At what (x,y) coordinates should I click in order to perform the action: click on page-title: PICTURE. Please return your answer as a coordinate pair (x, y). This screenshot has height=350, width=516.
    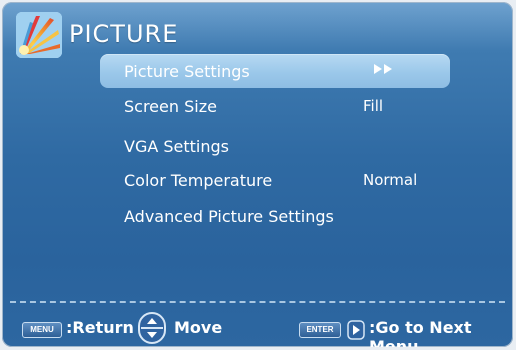
    Looking at the image, I should click on (124, 34).